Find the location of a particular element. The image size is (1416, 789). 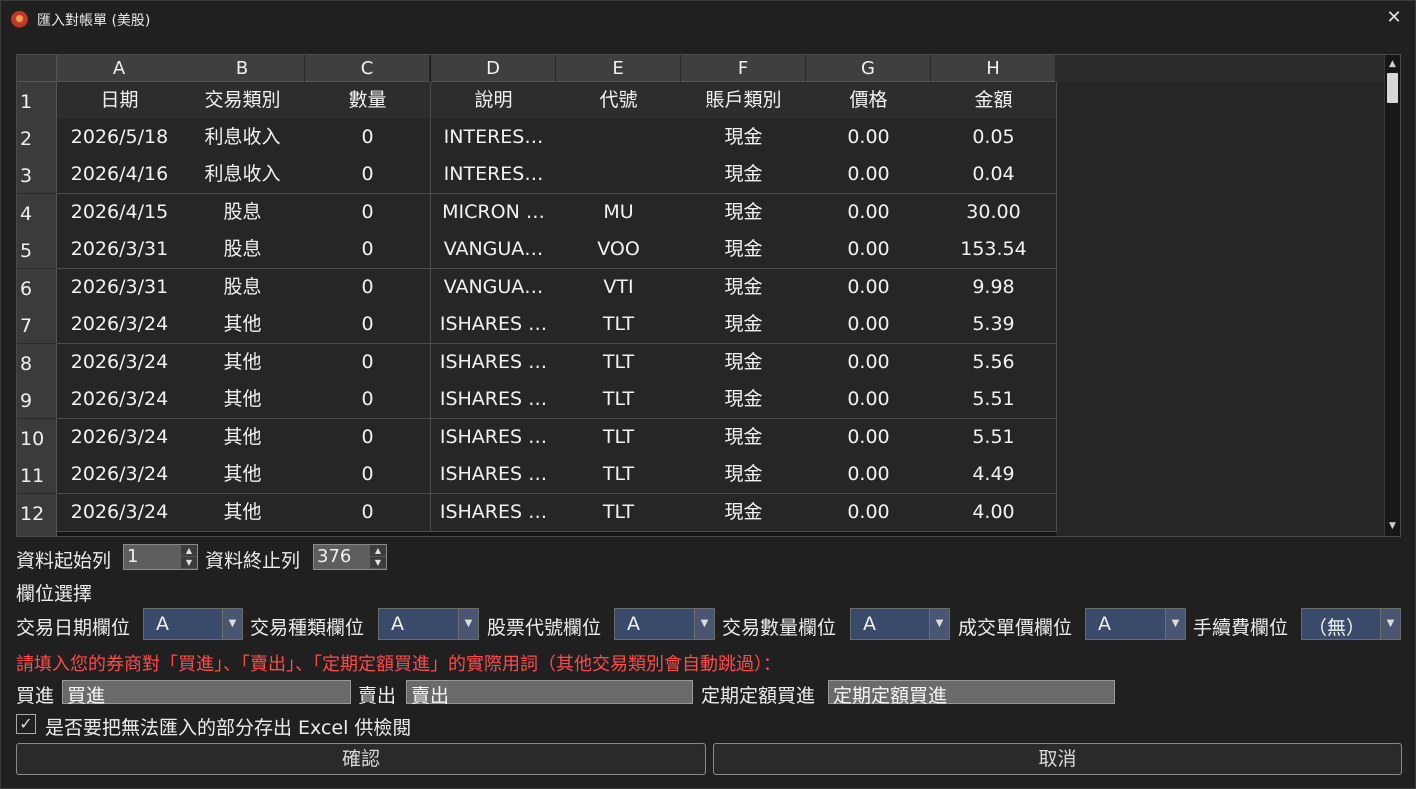

end-row-spinner: 376 ▲ ▼ is located at coordinates (350, 557).